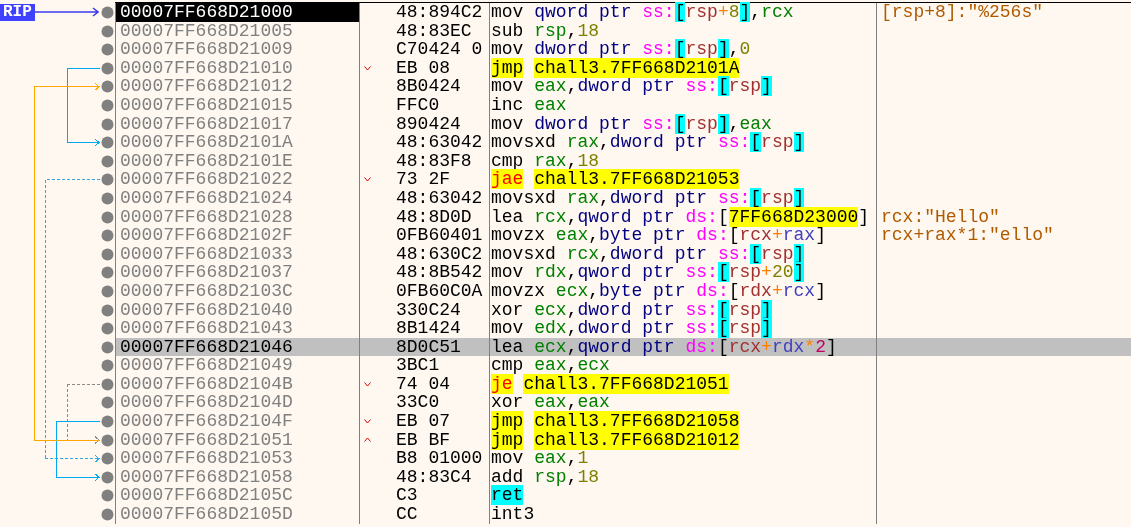 The width and height of the screenshot is (1131, 527). What do you see at coordinates (631, 86) in the screenshot?
I see `instruction-text: mov eax,dword ptr ss:[rsp]` at bounding box center [631, 86].